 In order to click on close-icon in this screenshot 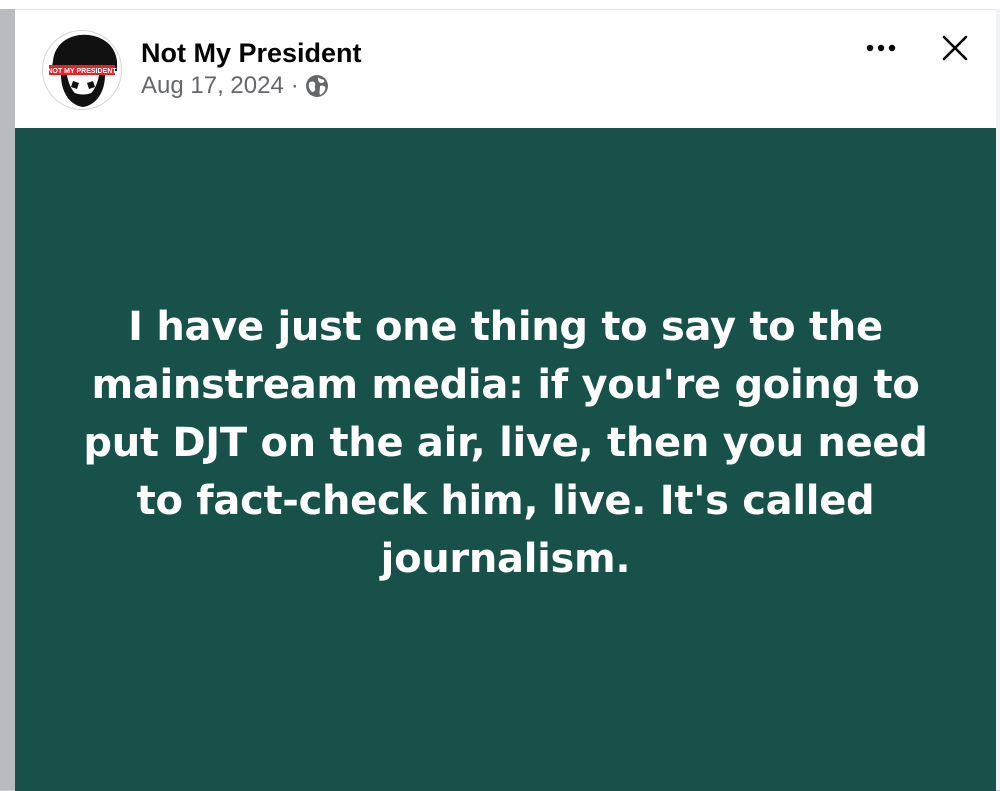, I will do `click(955, 48)`.